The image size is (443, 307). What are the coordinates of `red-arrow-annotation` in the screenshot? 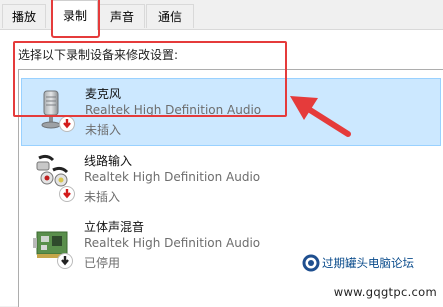 It's located at (320, 116).